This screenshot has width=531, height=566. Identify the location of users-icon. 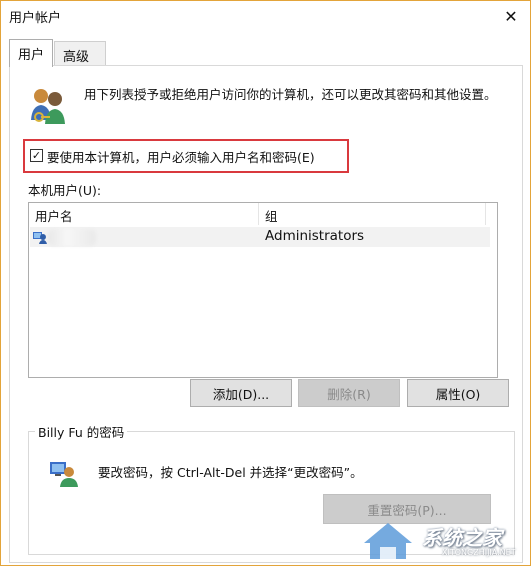
(48, 106).